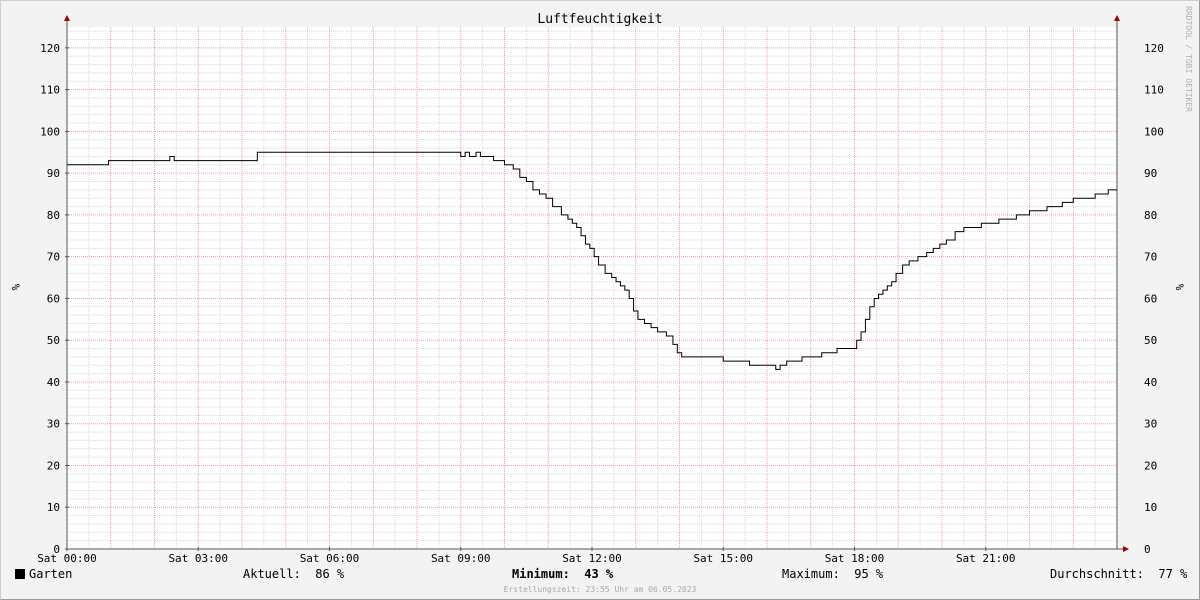 Image resolution: width=1200 pixels, height=600 pixels. What do you see at coordinates (986, 558) in the screenshot?
I see `x-tick-label: Sat 21:00` at bounding box center [986, 558].